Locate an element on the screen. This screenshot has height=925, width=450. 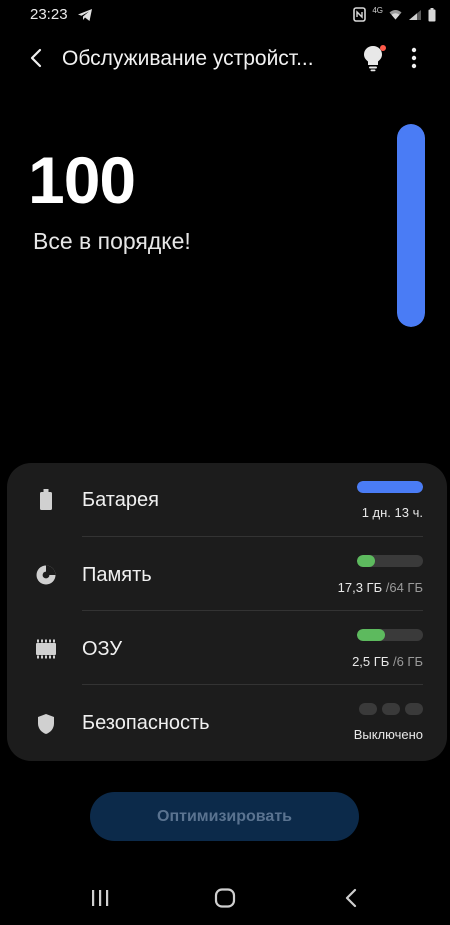
back-nav-icon is located at coordinates (351, 900).